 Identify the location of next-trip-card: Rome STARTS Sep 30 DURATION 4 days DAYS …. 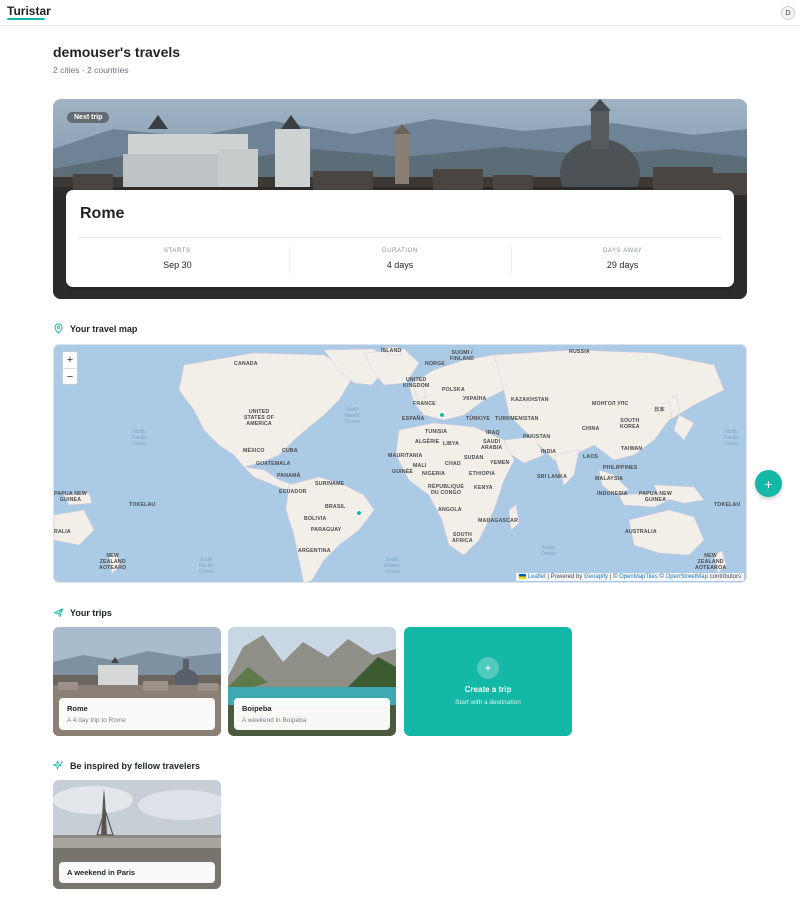
(400, 238).